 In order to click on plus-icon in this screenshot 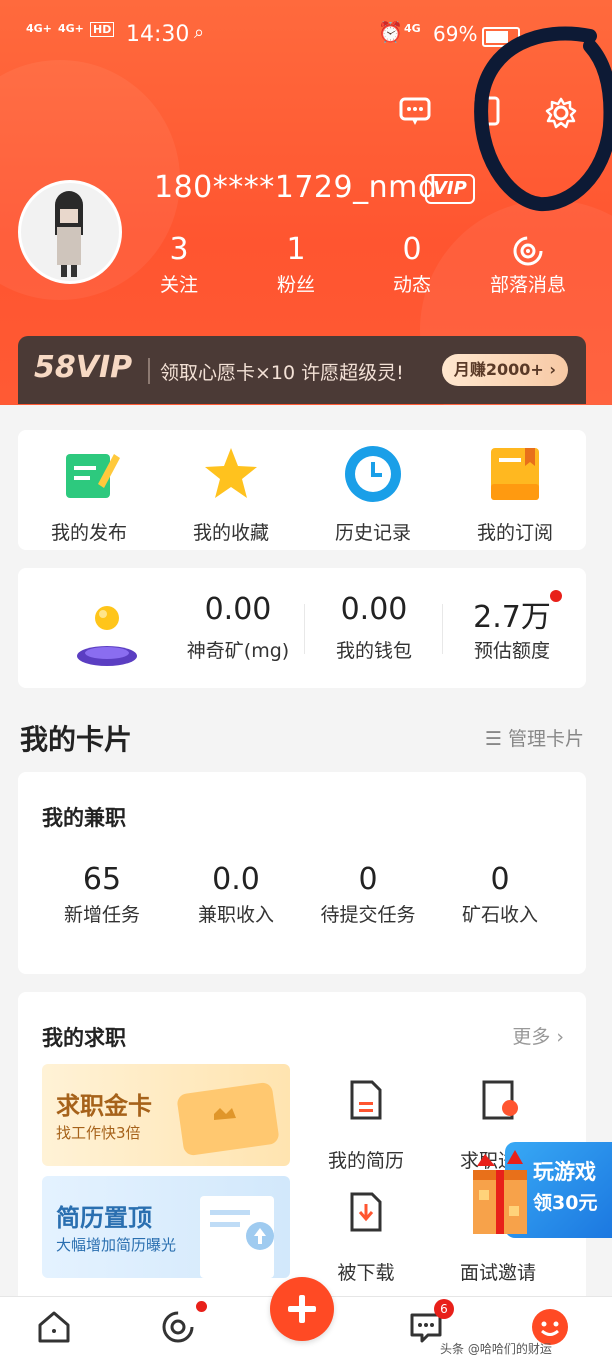, I will do `click(302, 1309)`.